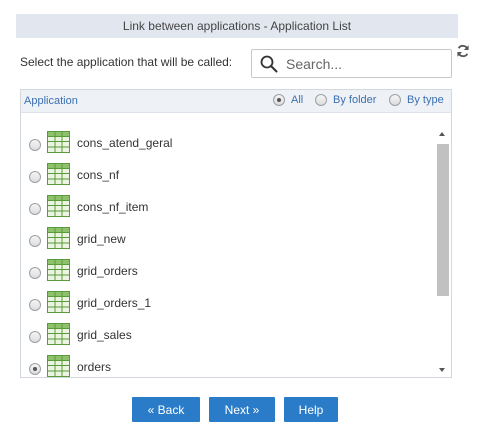 The height and width of the screenshot is (430, 481). What do you see at coordinates (366, 63) in the screenshot?
I see `search-input` at bounding box center [366, 63].